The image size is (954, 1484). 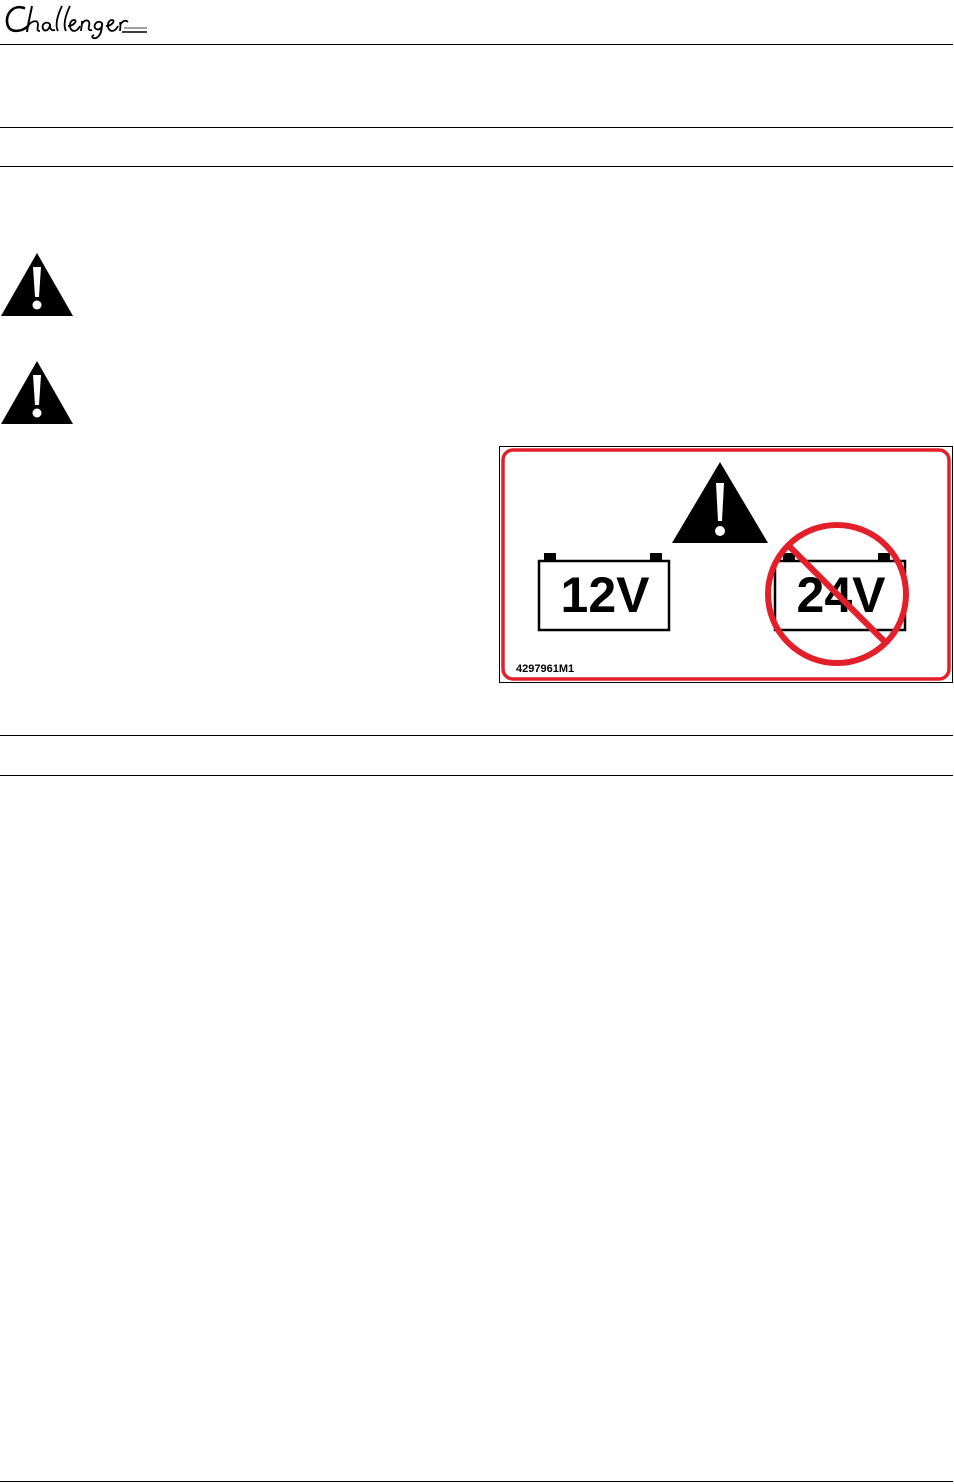 I want to click on prohibited-voltage-label: 24V, so click(x=841, y=595).